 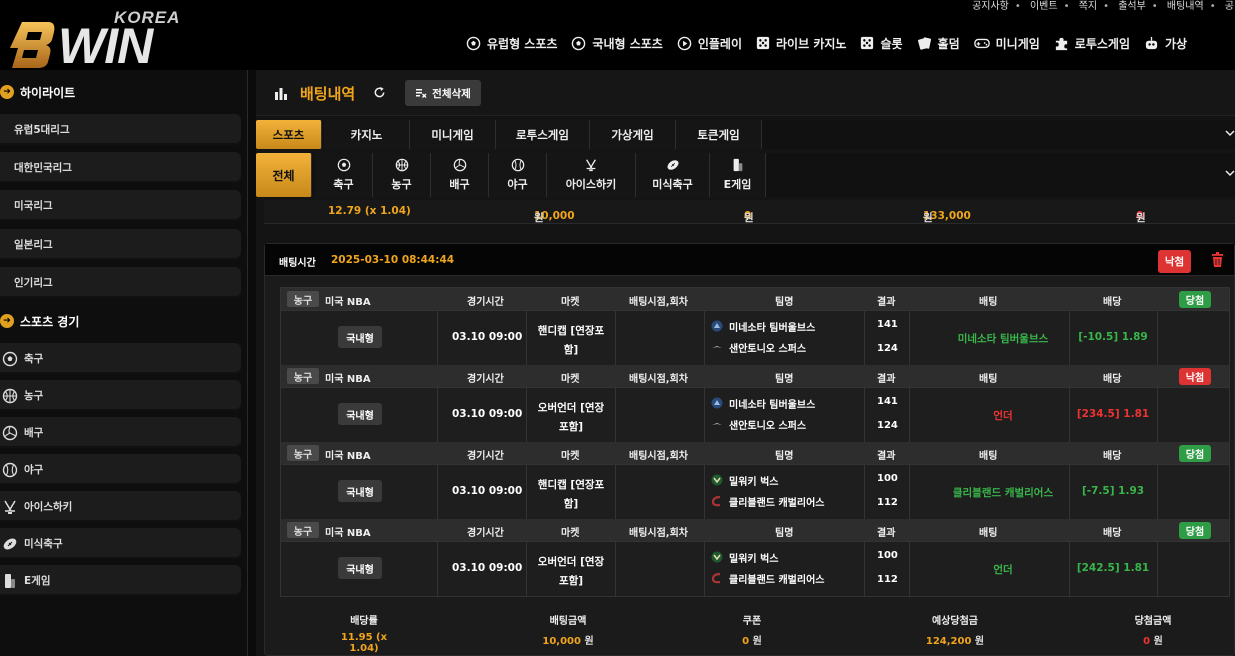 I want to click on sidebar-sport-basketball: 농구, so click(x=120, y=395).